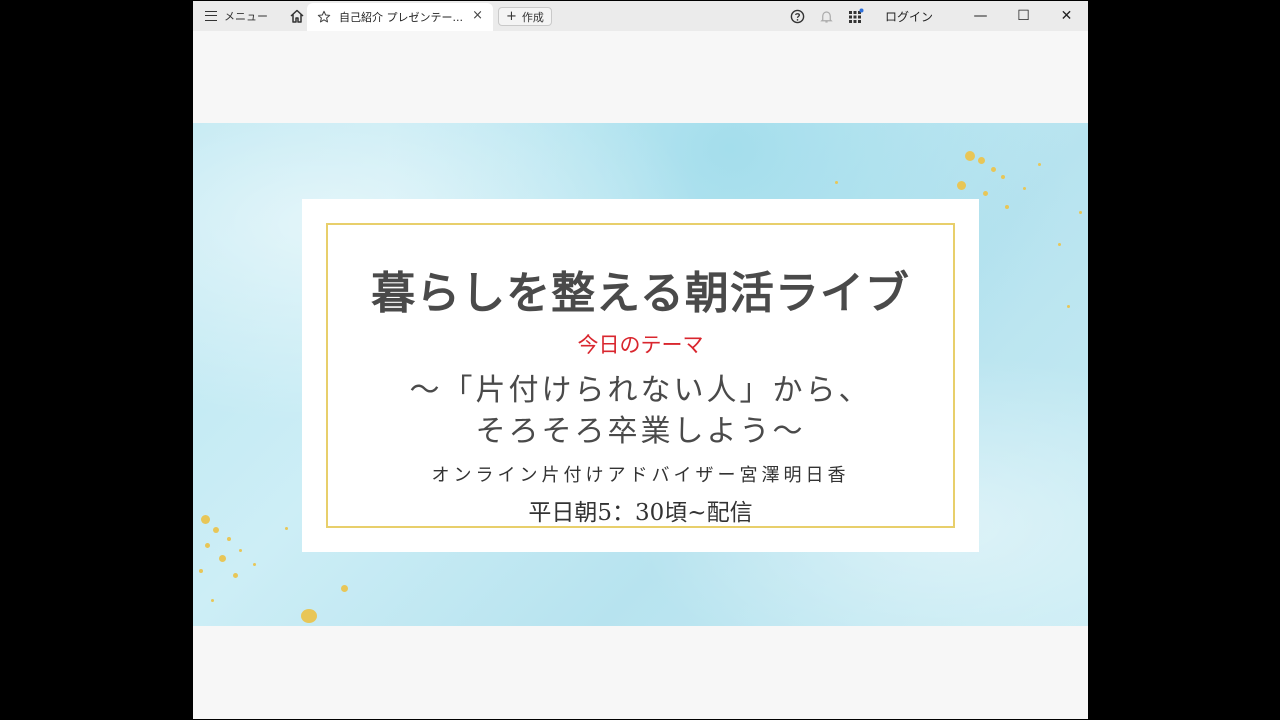 The height and width of the screenshot is (720, 1280). I want to click on help-icon, so click(798, 16).